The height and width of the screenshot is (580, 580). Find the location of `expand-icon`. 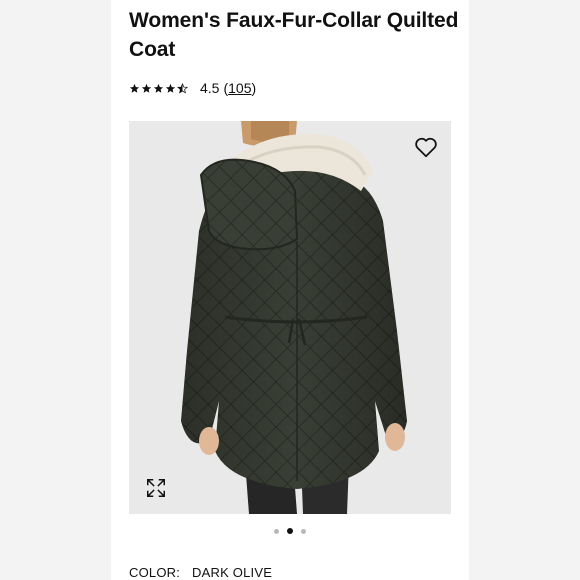

expand-icon is located at coordinates (156, 488).